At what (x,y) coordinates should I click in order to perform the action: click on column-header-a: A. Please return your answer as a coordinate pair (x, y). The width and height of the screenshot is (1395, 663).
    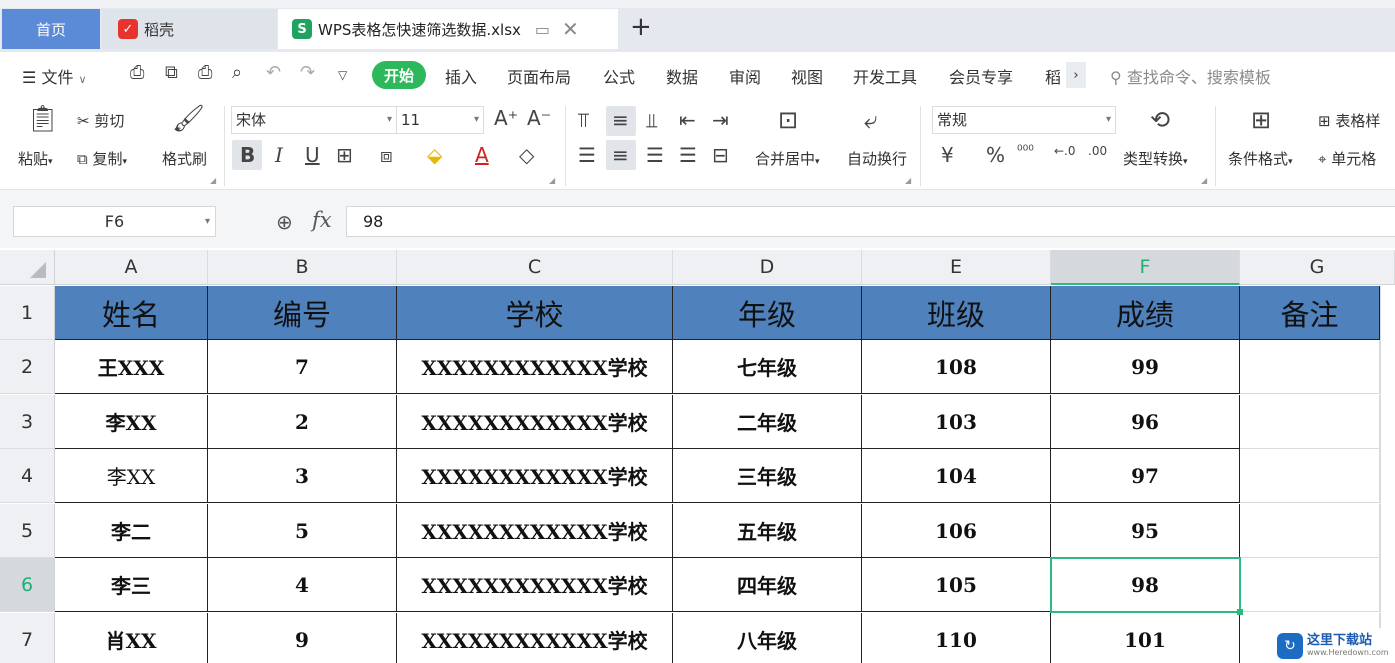
    Looking at the image, I should click on (131, 267).